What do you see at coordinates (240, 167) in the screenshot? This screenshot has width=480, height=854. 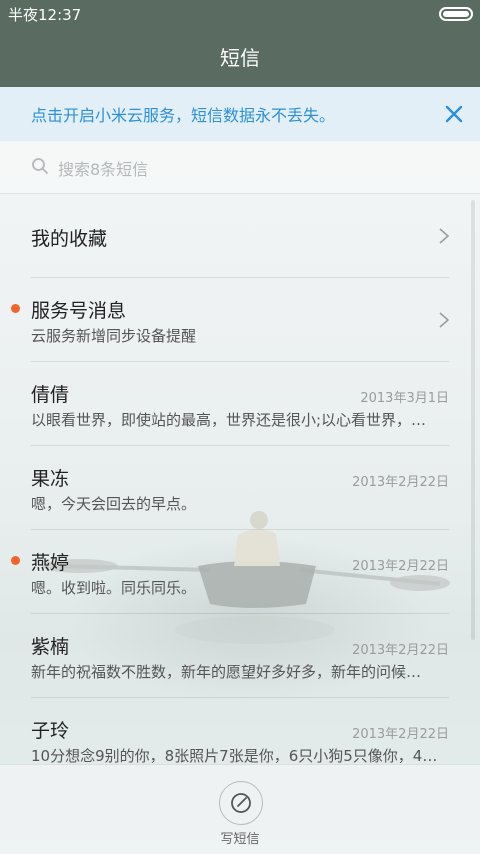 I see `search-bar: 搜索8条短信` at bounding box center [240, 167].